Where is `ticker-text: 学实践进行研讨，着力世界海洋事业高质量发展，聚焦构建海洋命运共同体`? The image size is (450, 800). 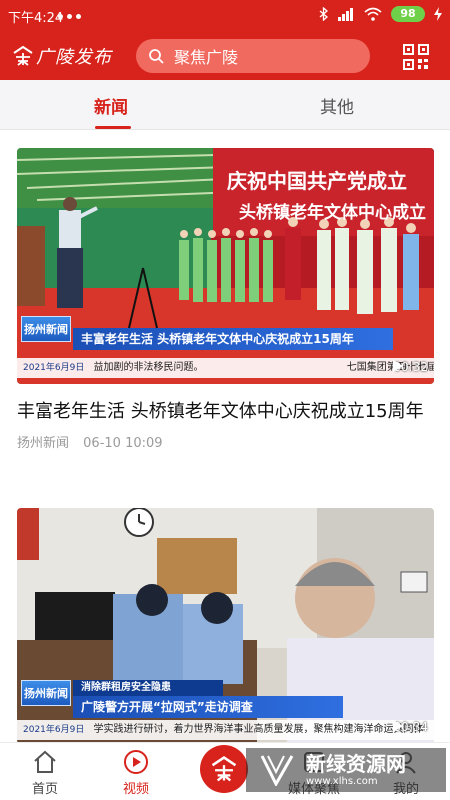 ticker-text: 学实践进行研讨，着力世界海洋事业高质量发展，聚焦构建海洋命运共同体 is located at coordinates (258, 729).